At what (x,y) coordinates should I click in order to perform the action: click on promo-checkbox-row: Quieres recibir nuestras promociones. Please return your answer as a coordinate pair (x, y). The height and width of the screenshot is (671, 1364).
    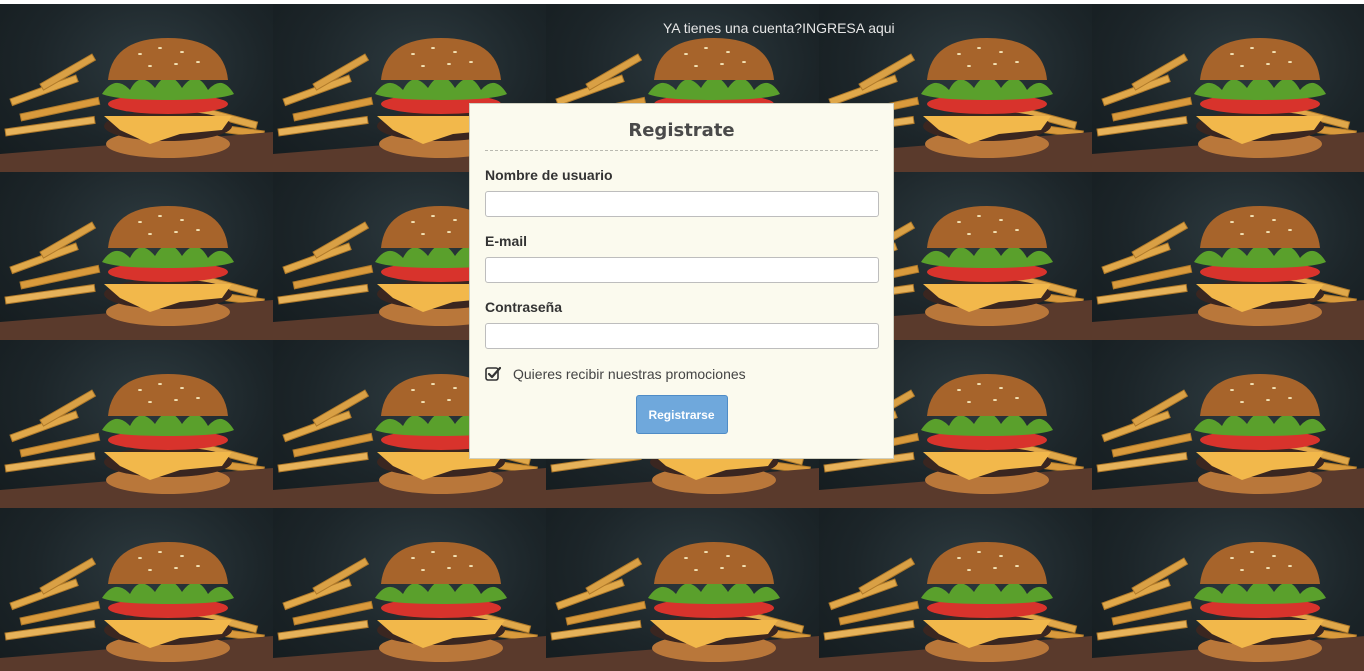
    Looking at the image, I should click on (681, 374).